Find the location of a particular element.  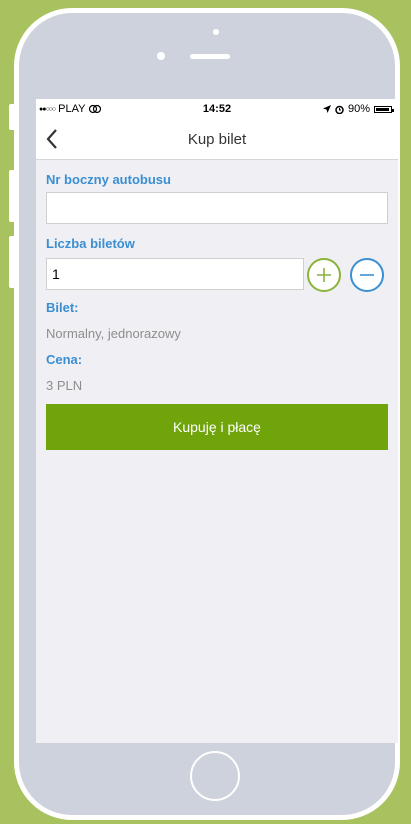

status-bar: ●●○○○ PLAY 14:52 90% is located at coordinates (217, 109).